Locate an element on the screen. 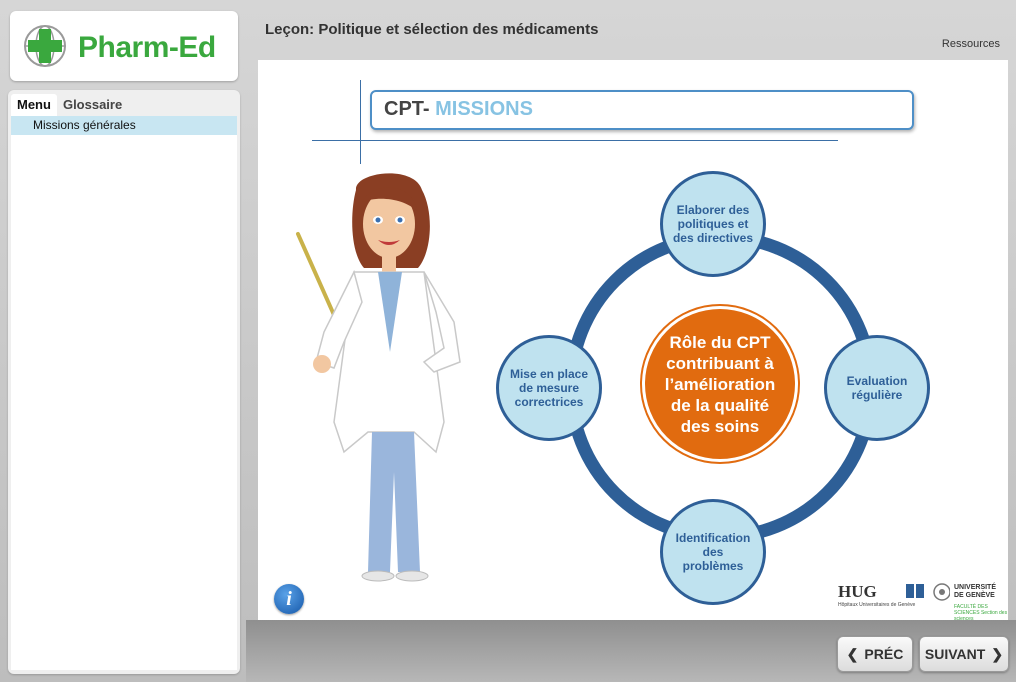  hug-logo-subtitle: Hôpitaux Universitaires de Genève is located at coordinates (877, 605).